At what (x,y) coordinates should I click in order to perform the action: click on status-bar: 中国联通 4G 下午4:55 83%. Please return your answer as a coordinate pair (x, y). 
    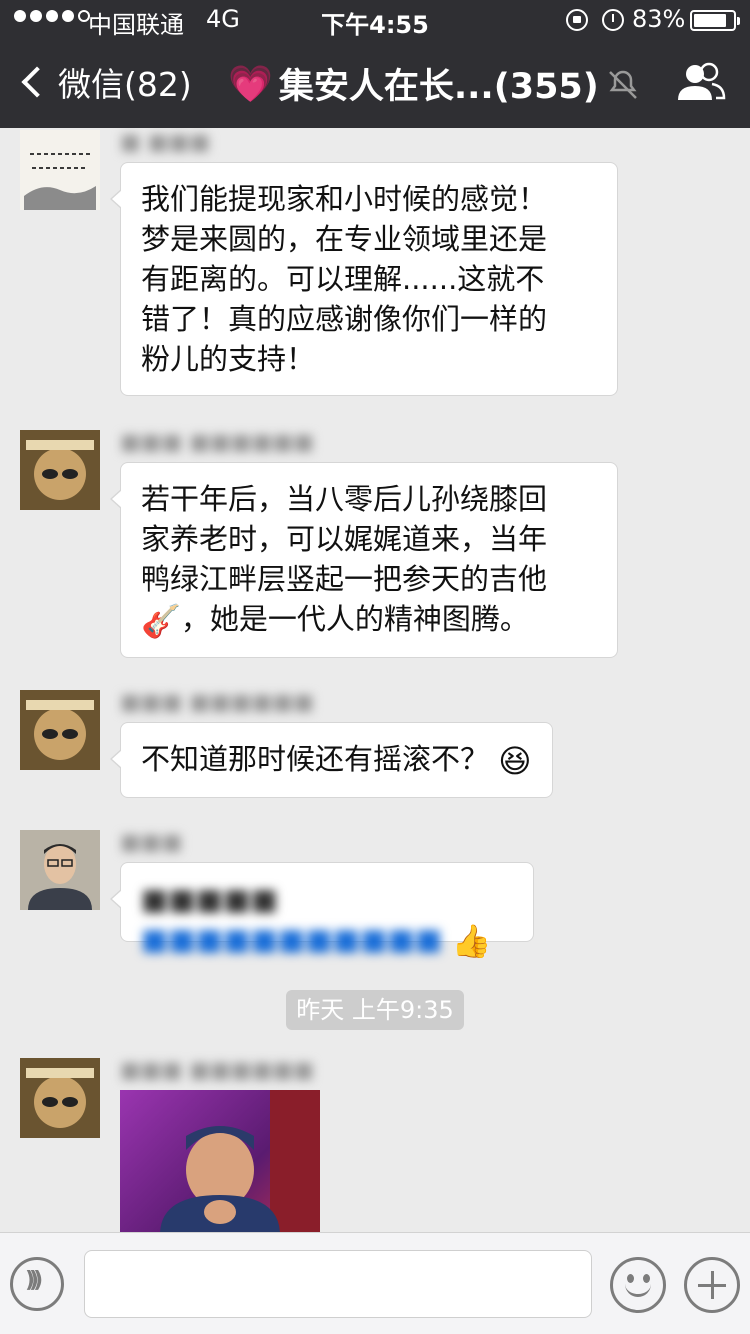
    Looking at the image, I should click on (375, 20).